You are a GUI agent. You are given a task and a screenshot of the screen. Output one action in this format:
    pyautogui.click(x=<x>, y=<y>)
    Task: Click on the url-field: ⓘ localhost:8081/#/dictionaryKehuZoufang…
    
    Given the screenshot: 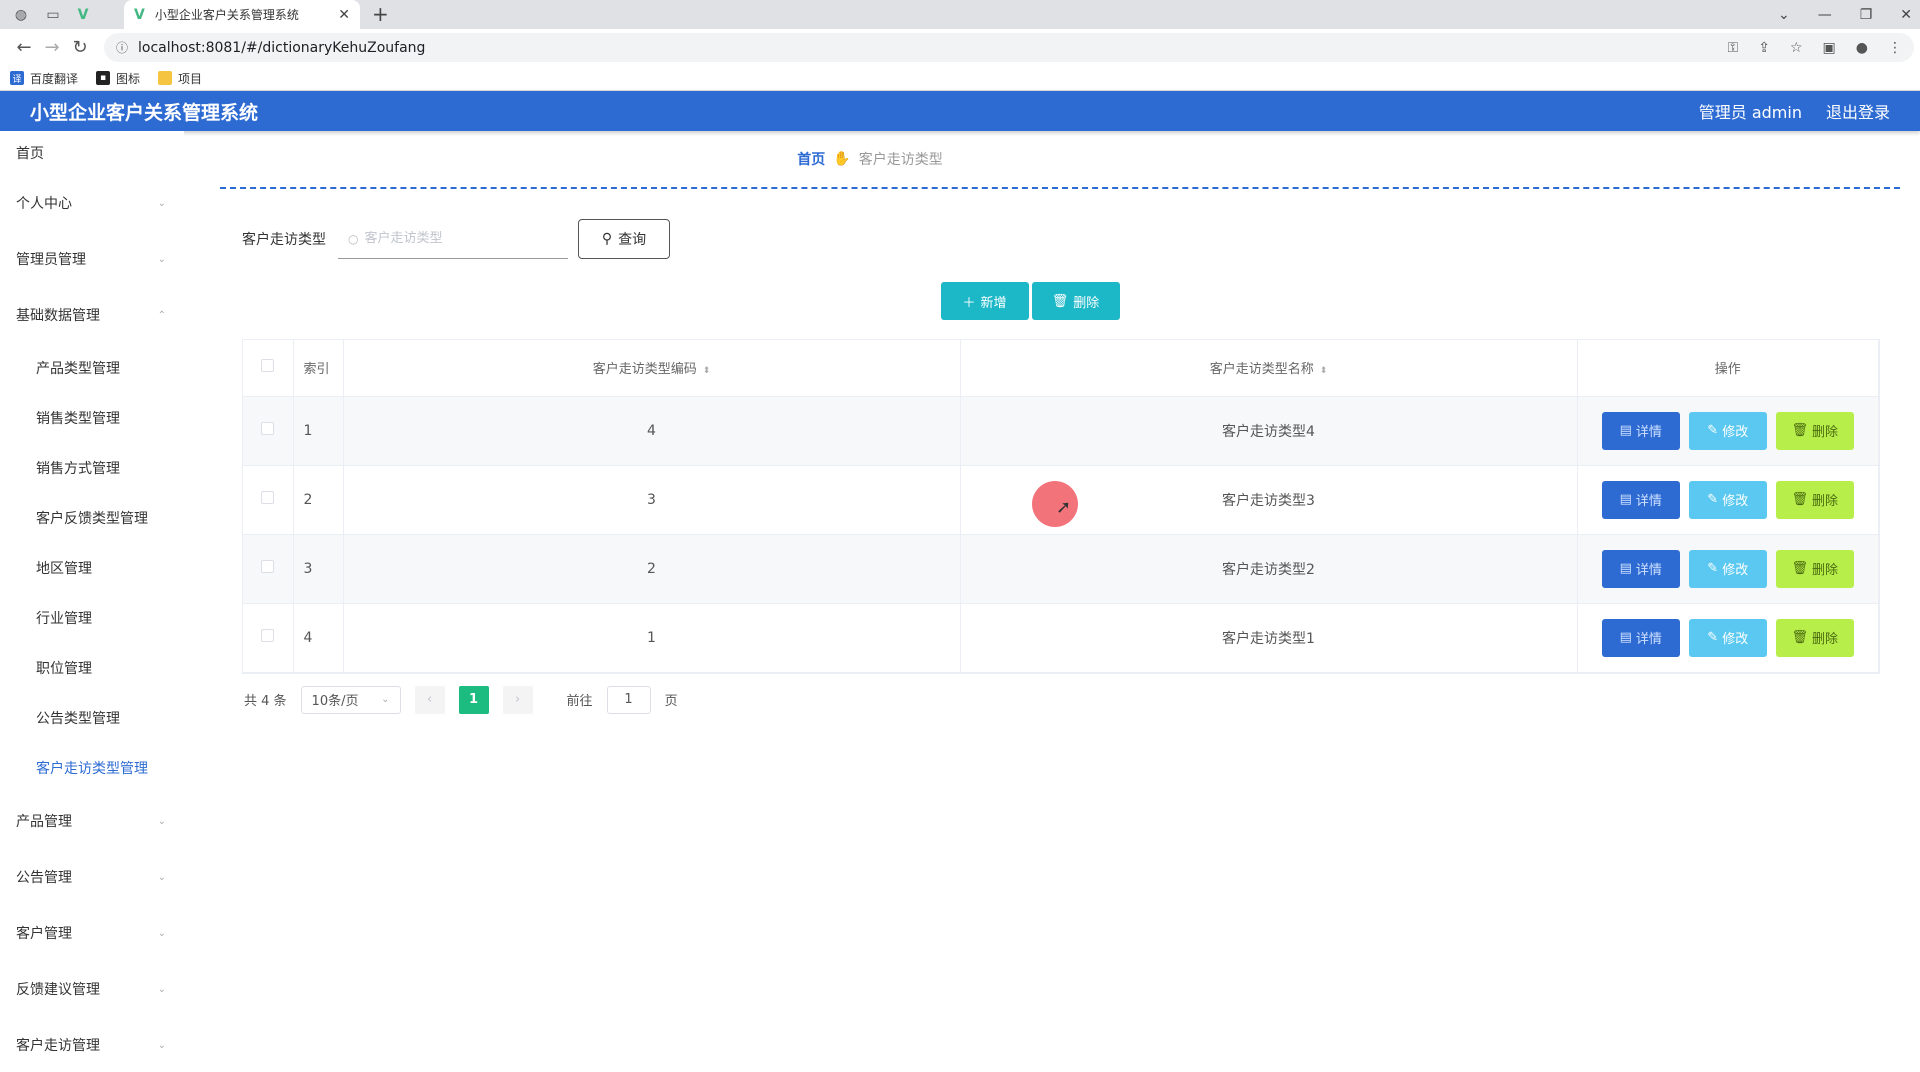 What is the action you would take?
    pyautogui.click(x=1009, y=47)
    